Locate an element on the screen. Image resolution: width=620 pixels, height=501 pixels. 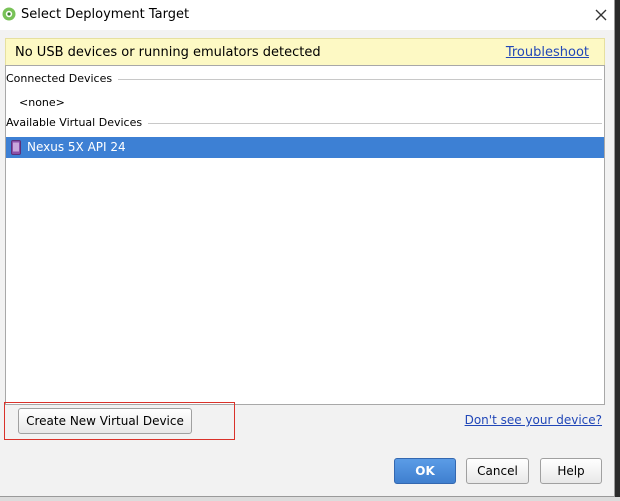
background-window-strip is located at coordinates (310, 499).